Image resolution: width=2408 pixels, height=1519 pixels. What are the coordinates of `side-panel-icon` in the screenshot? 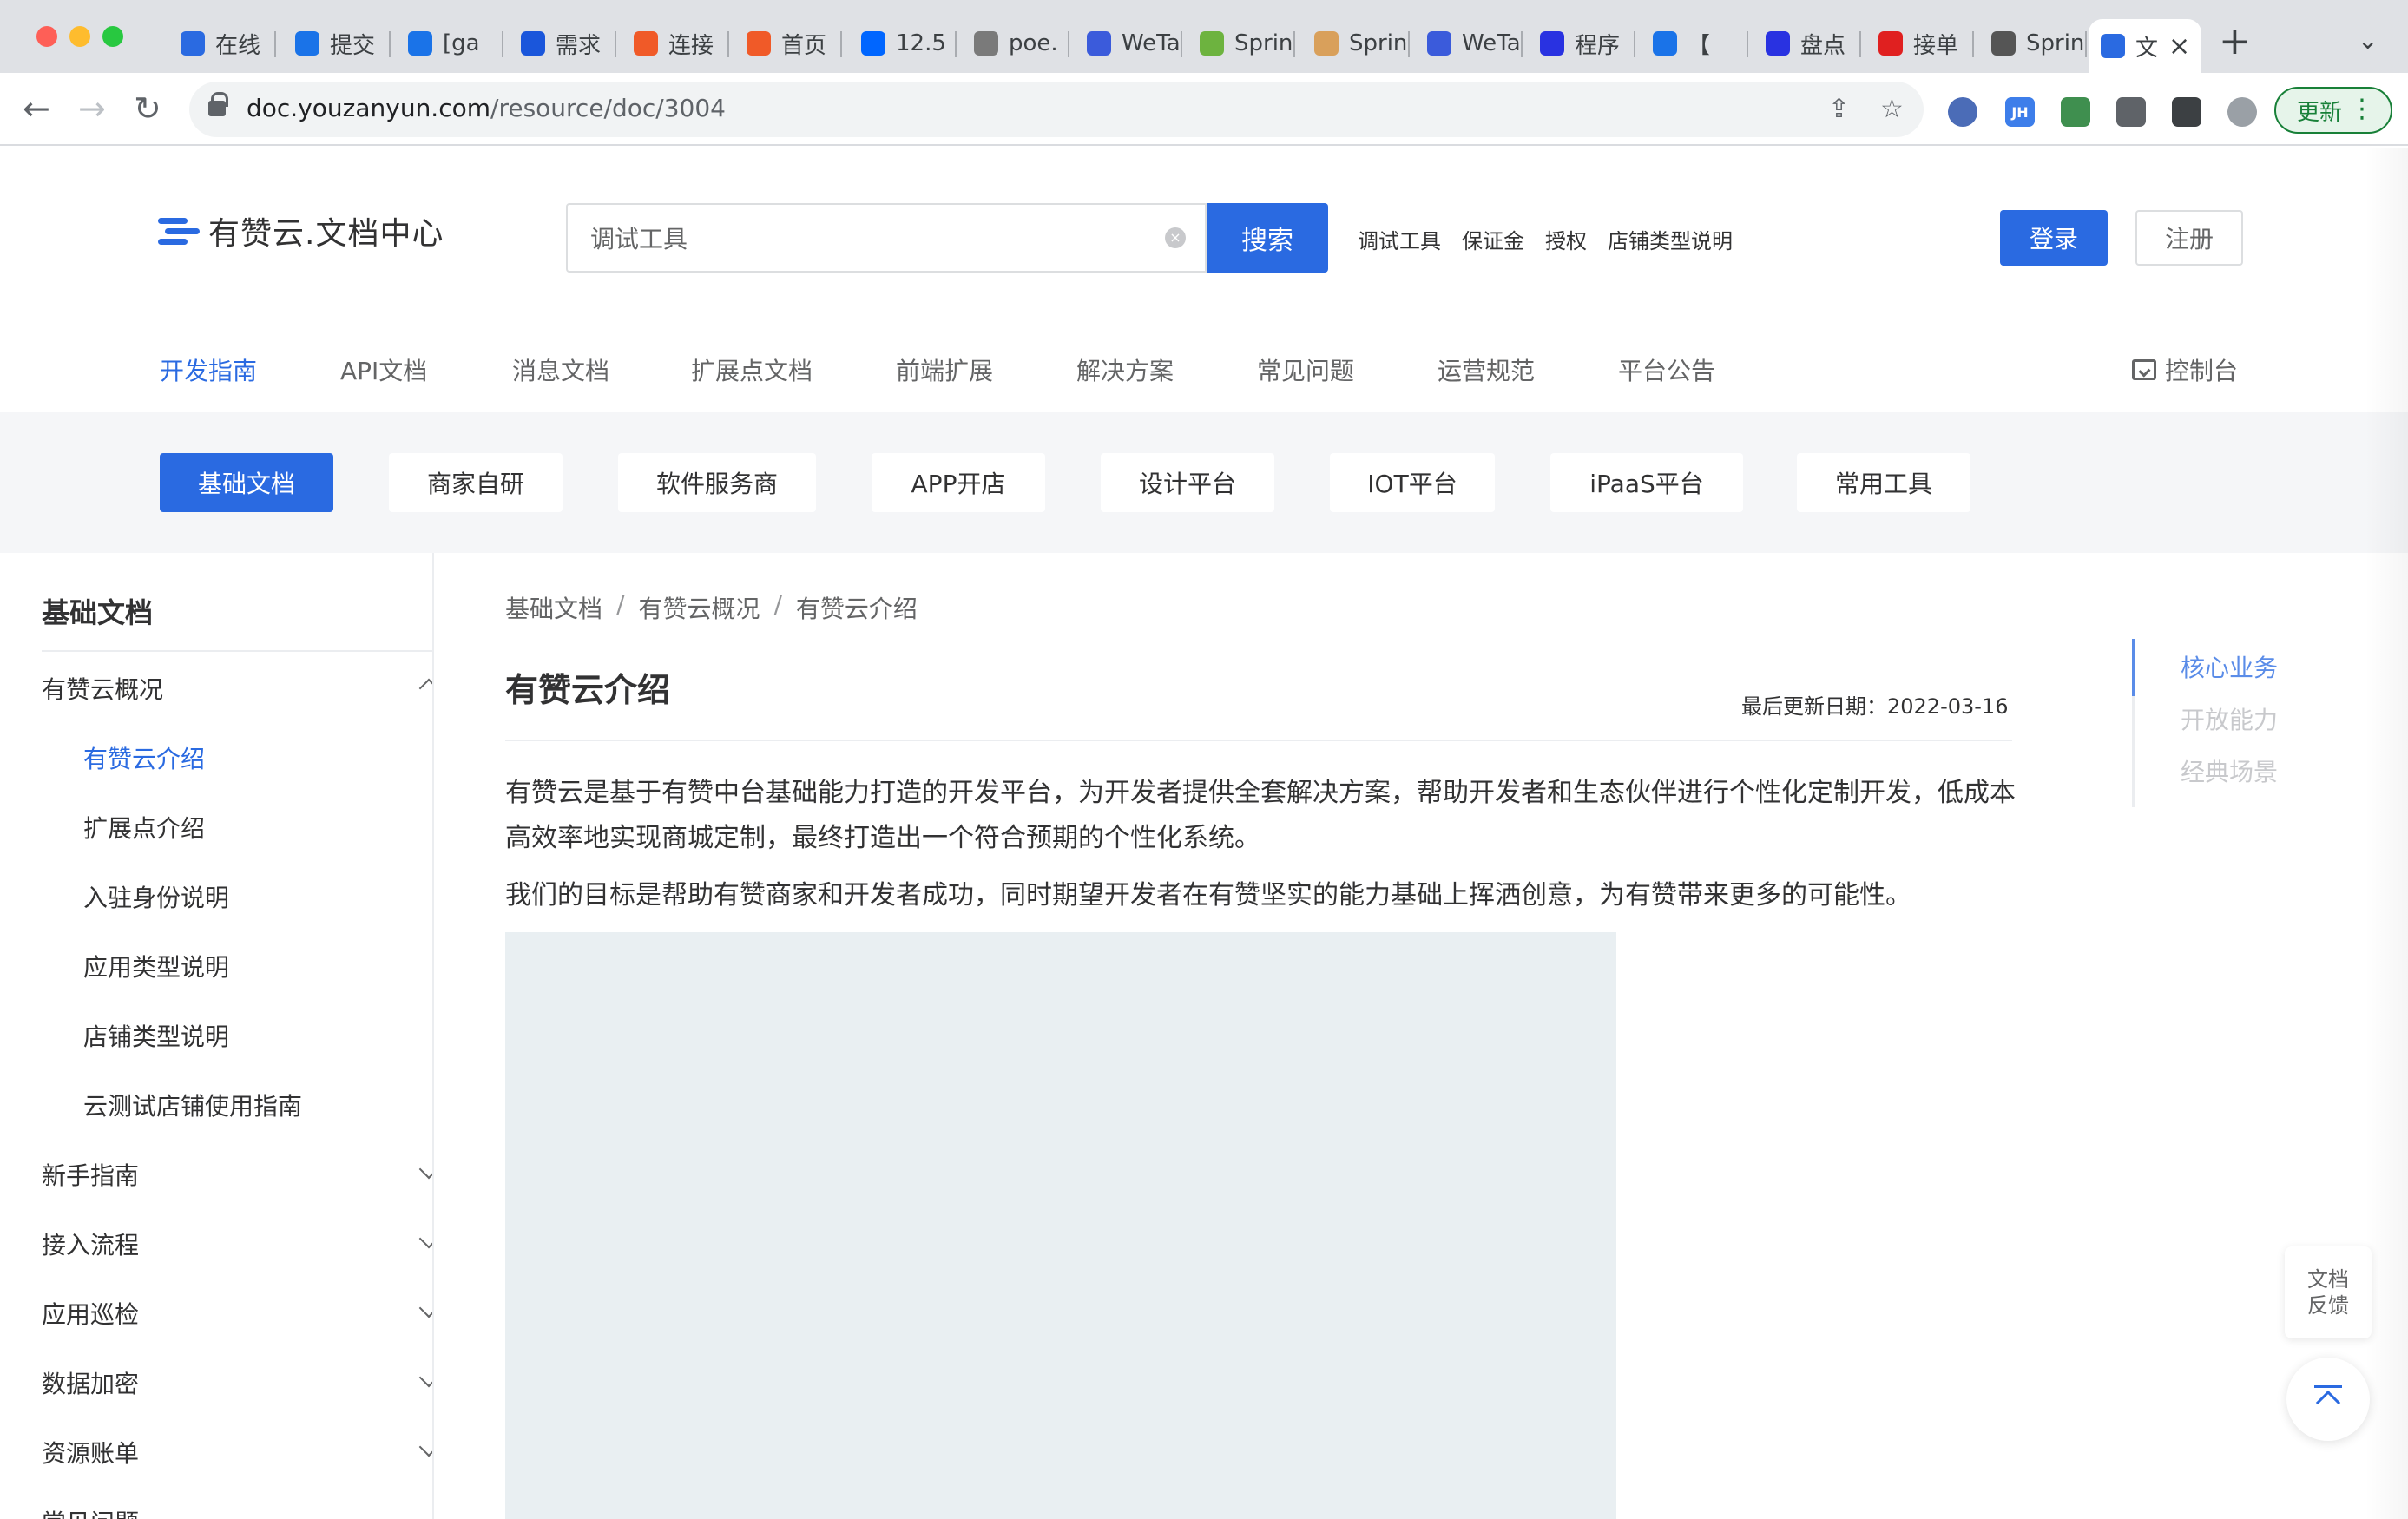 It's located at (2186, 112).